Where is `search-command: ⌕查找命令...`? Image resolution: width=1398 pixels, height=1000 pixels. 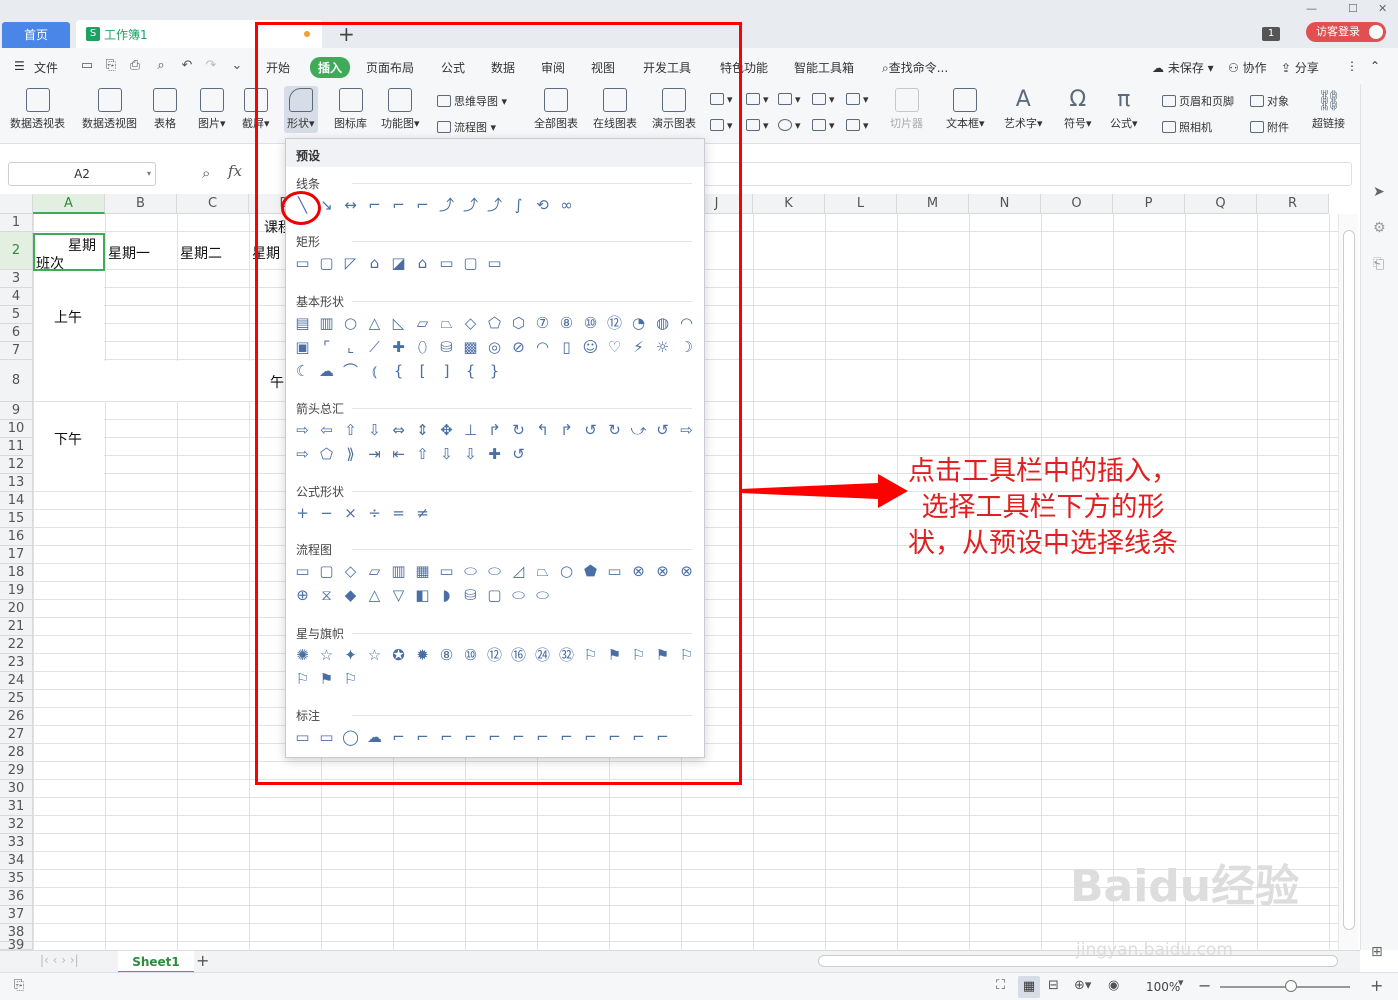 search-command: ⌕查找命令... is located at coordinates (915, 67).